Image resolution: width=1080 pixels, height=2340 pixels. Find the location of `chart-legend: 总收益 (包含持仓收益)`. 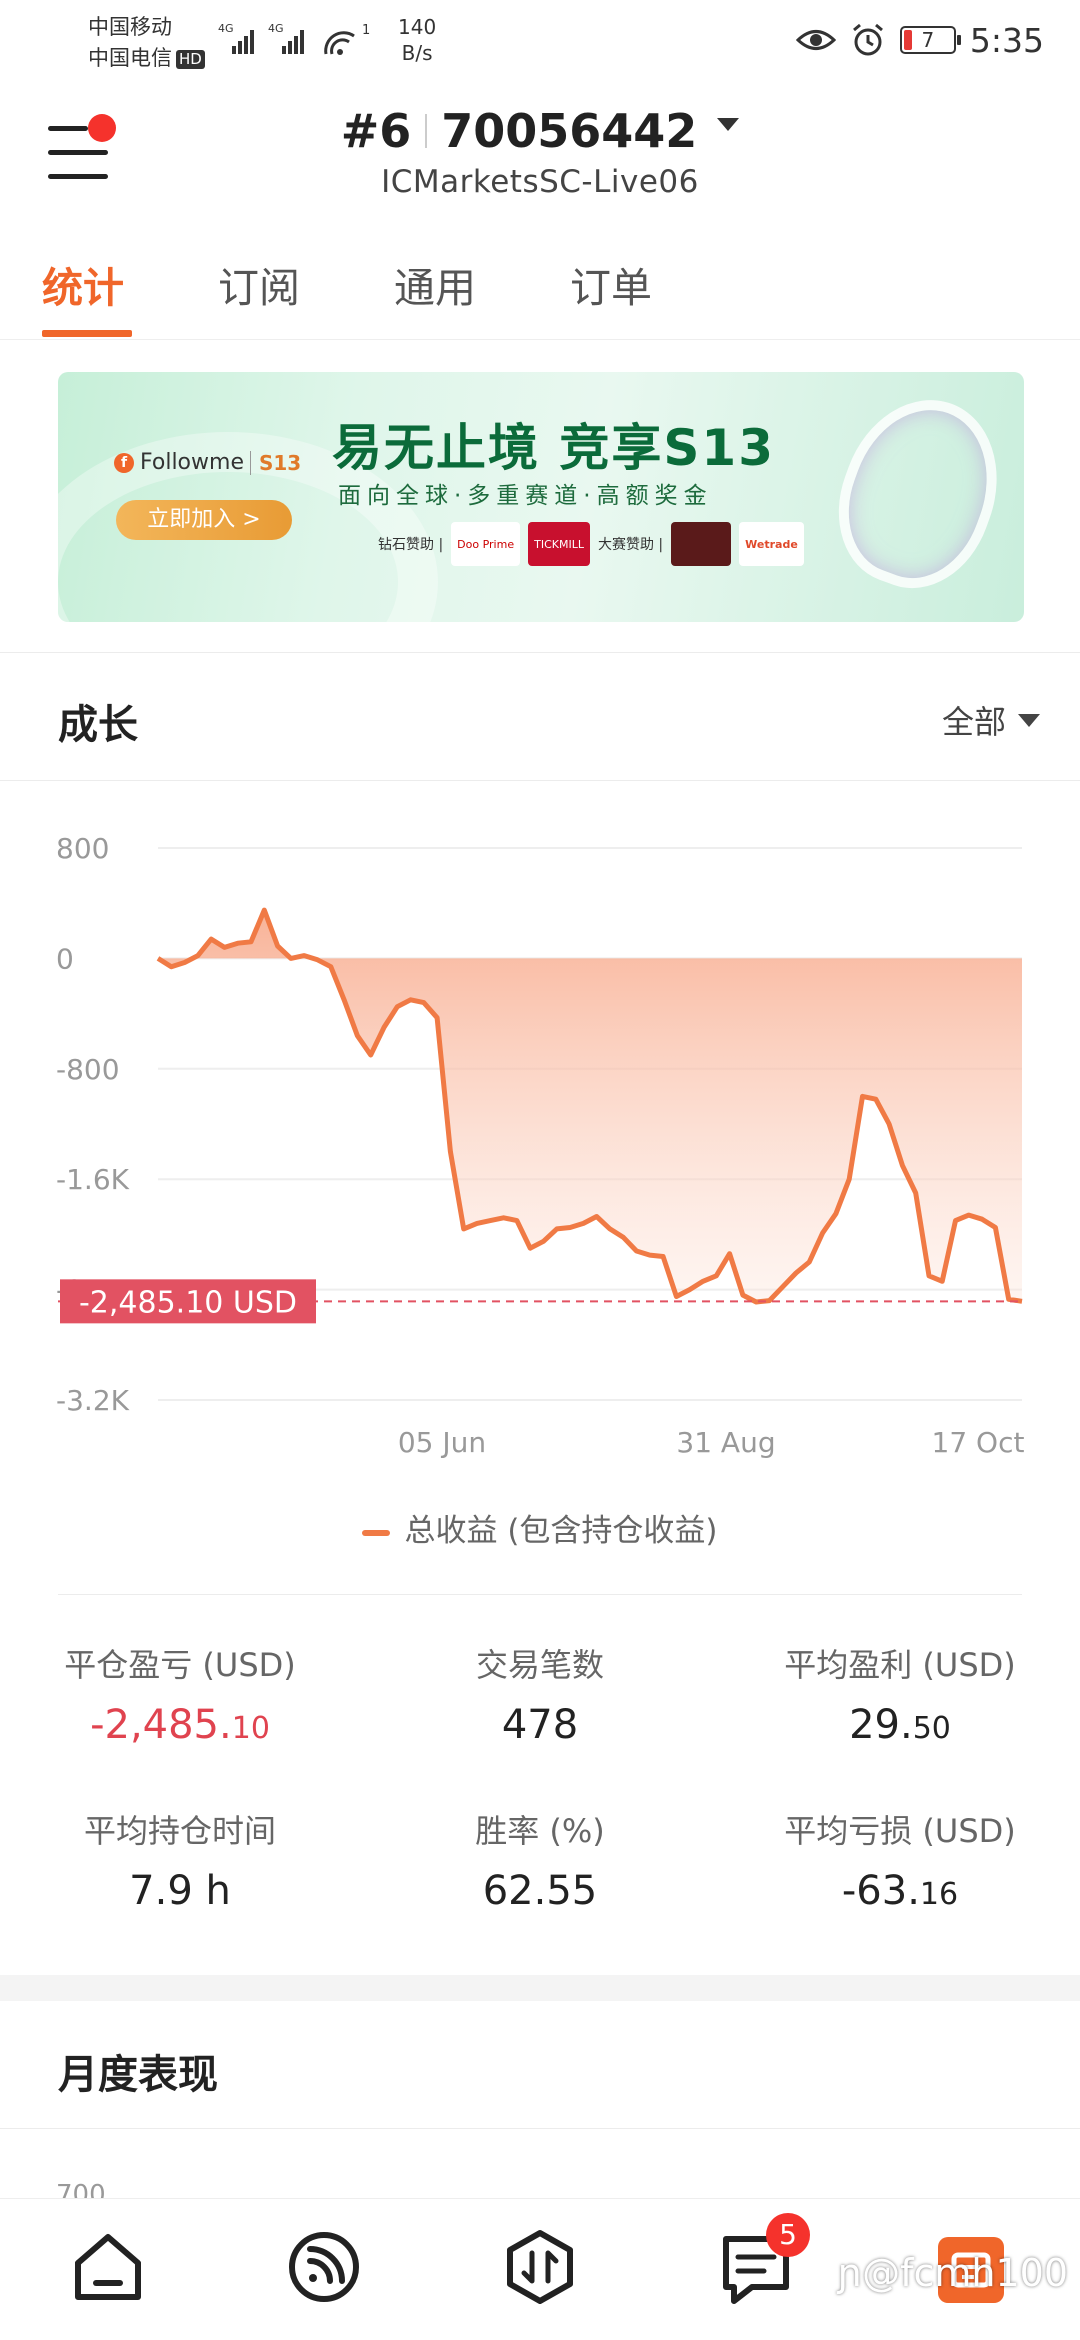

chart-legend: 总收益 (包含持仓收益) is located at coordinates (540, 1527).